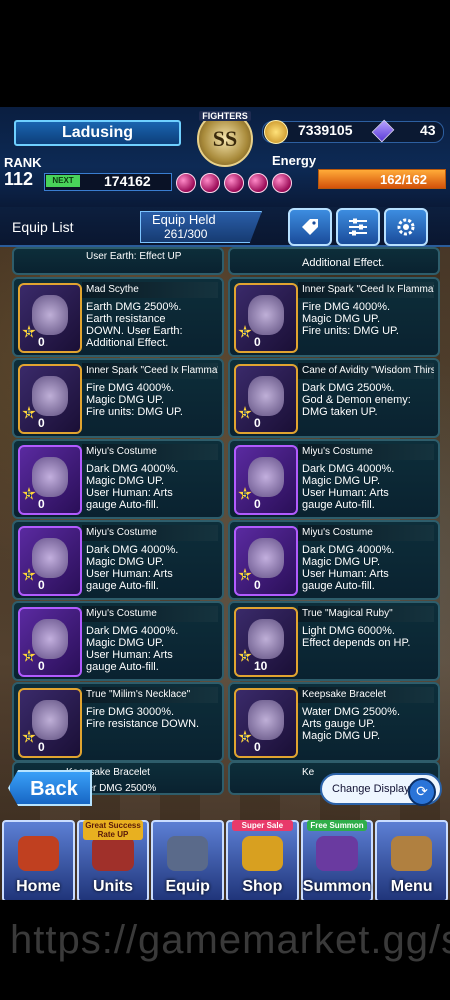  Describe the element at coordinates (371, 789) in the screenshot. I see `change-display-label: Change Display` at that location.